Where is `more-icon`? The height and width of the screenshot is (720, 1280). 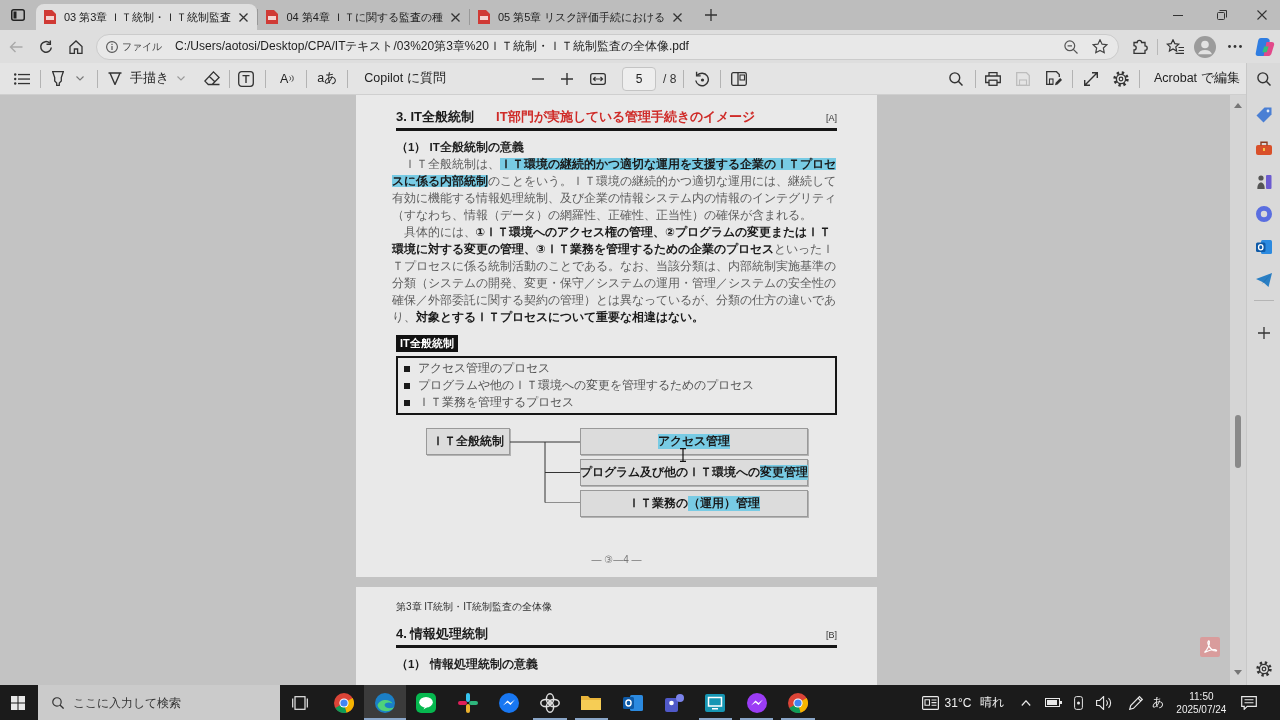 more-icon is located at coordinates (1235, 46).